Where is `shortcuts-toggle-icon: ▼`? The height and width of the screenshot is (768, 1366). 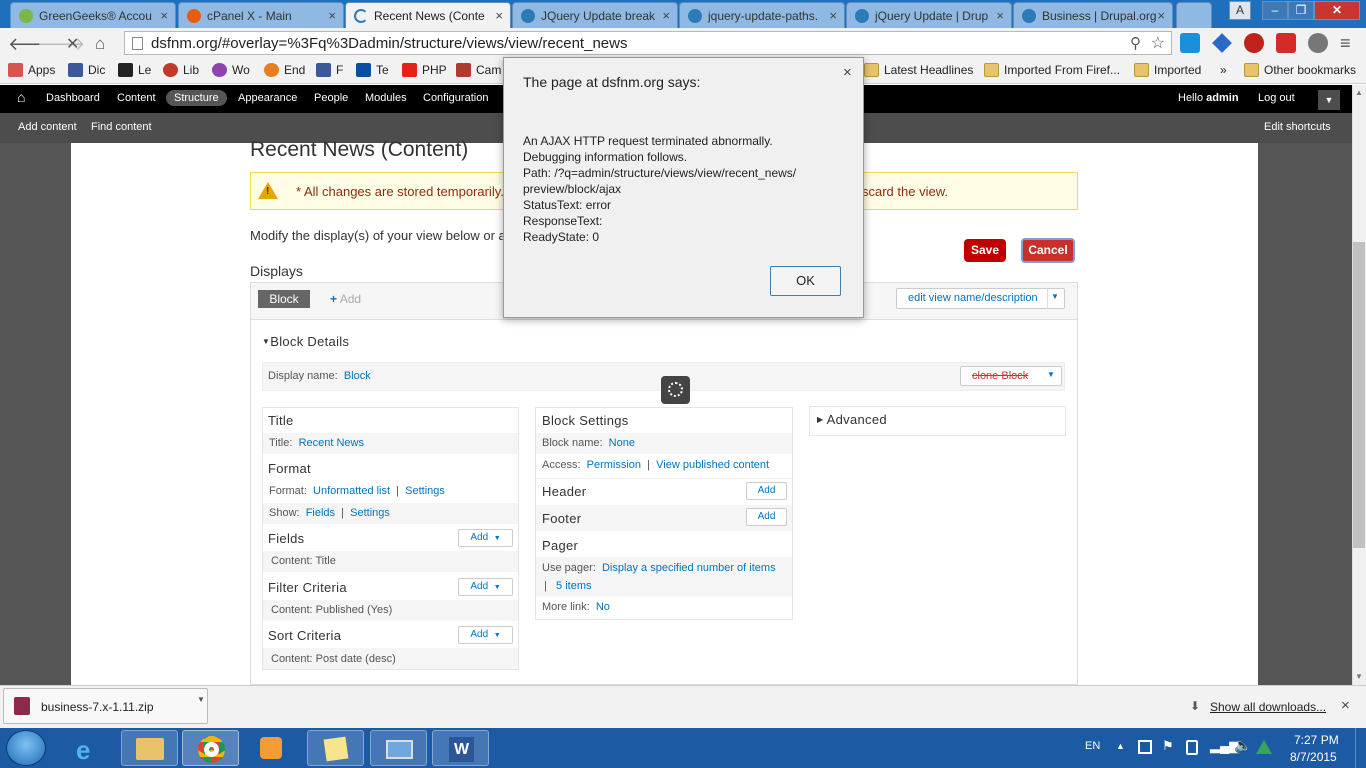 shortcuts-toggle-icon: ▼ is located at coordinates (1329, 100).